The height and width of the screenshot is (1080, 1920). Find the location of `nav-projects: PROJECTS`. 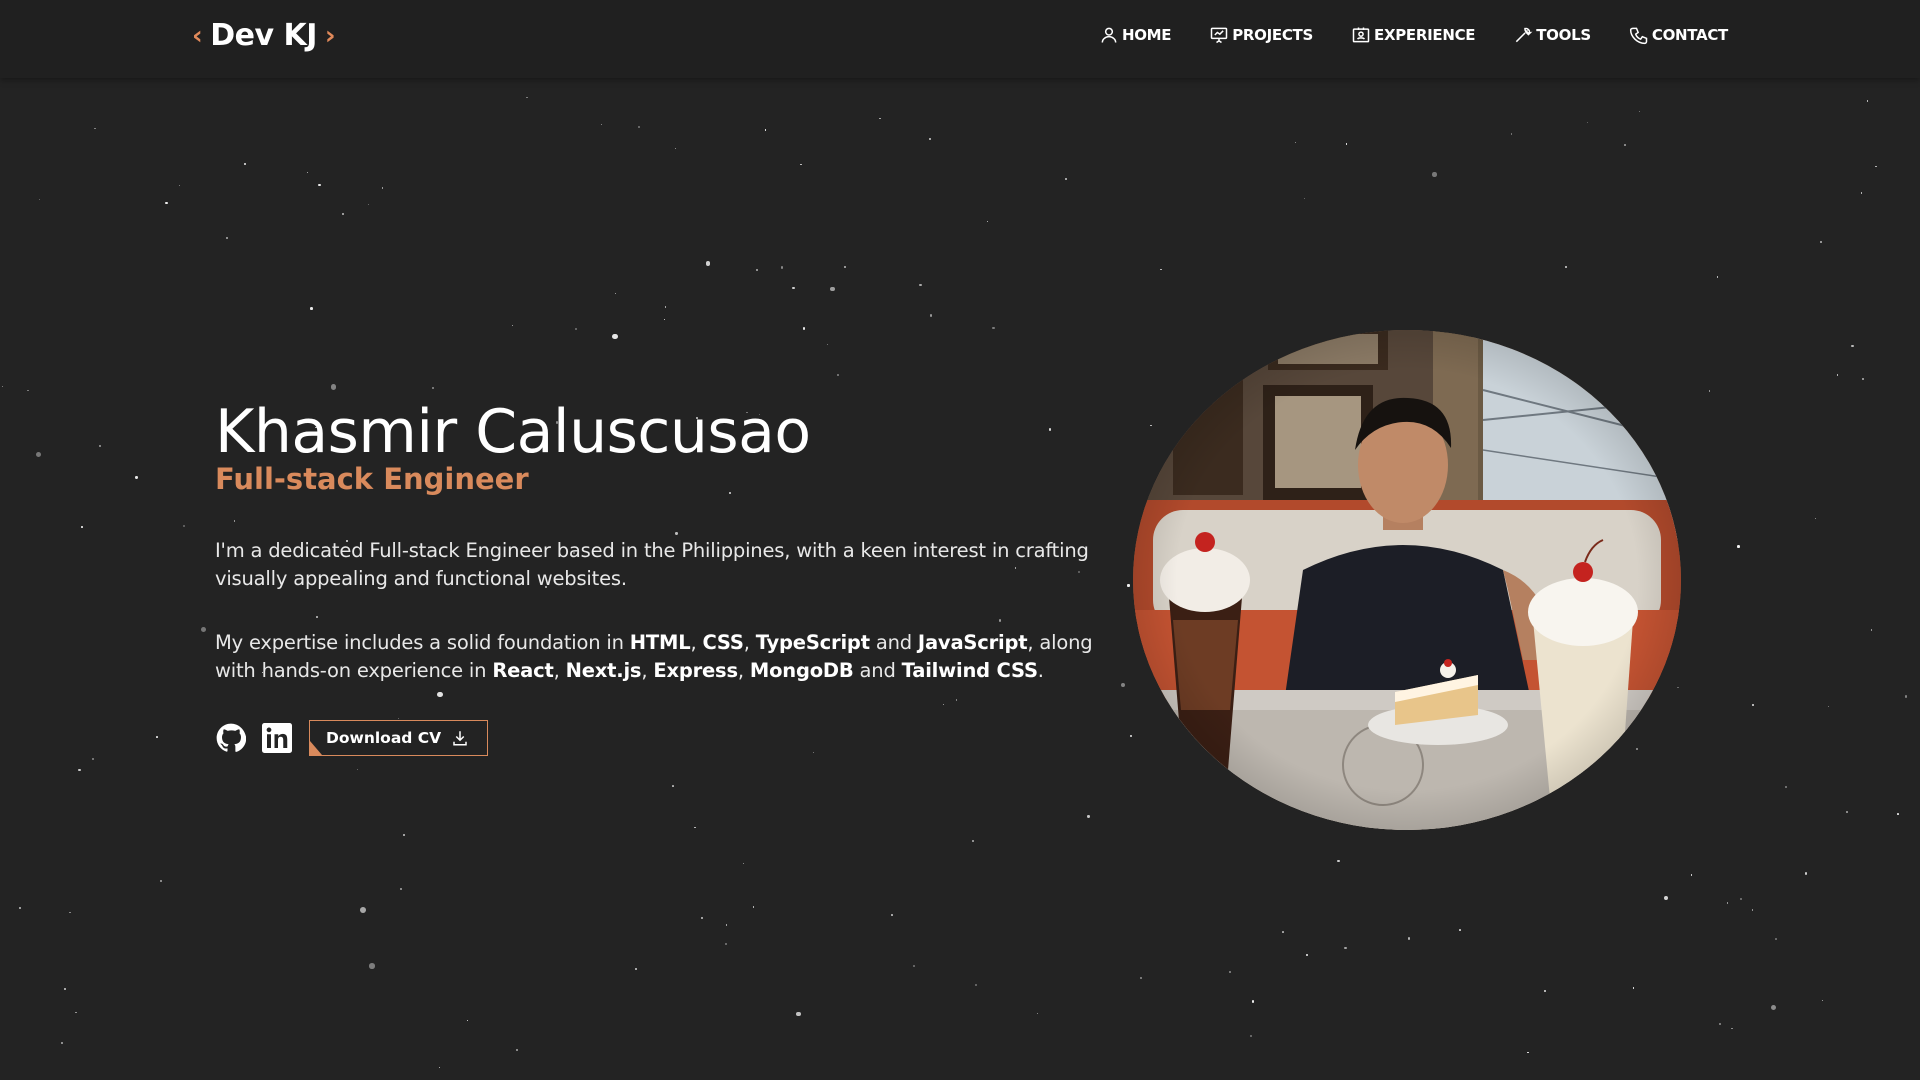

nav-projects: PROJECTS is located at coordinates (1261, 35).